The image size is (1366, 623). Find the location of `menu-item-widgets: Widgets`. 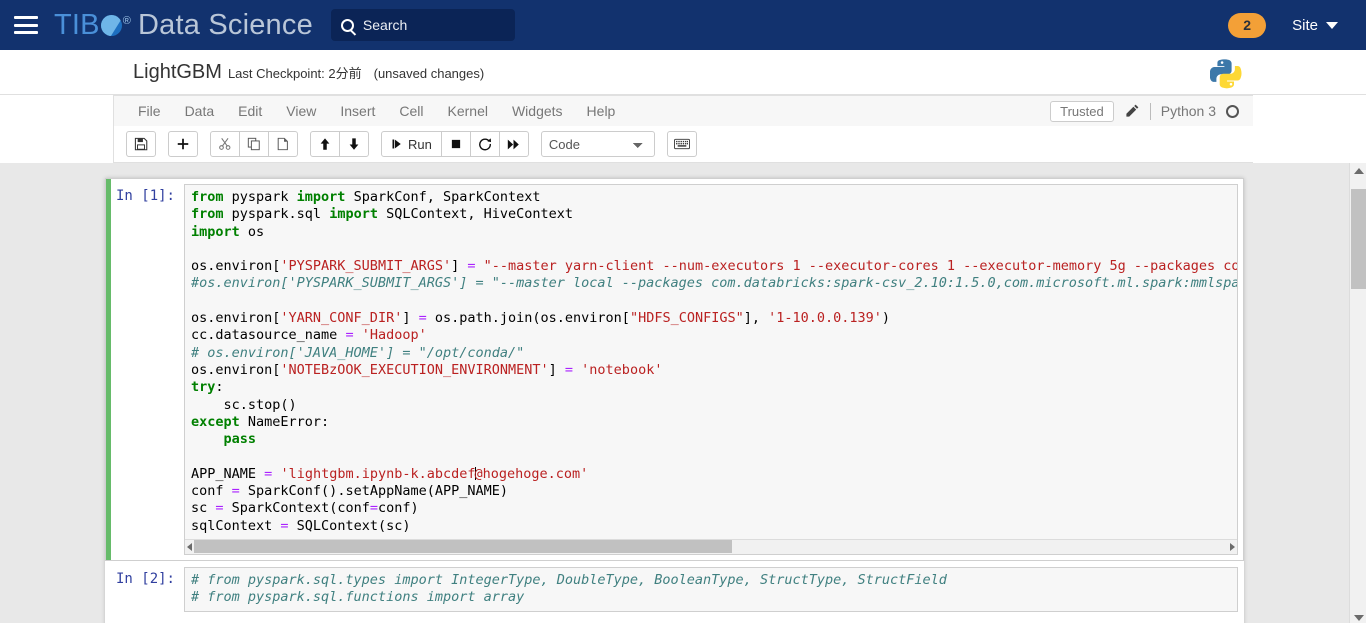

menu-item-widgets: Widgets is located at coordinates (537, 111).